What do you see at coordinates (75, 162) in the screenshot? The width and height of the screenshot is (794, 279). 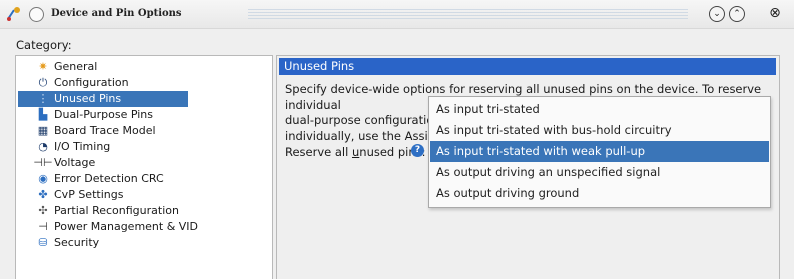 I see `tree-item-label: Voltage` at bounding box center [75, 162].